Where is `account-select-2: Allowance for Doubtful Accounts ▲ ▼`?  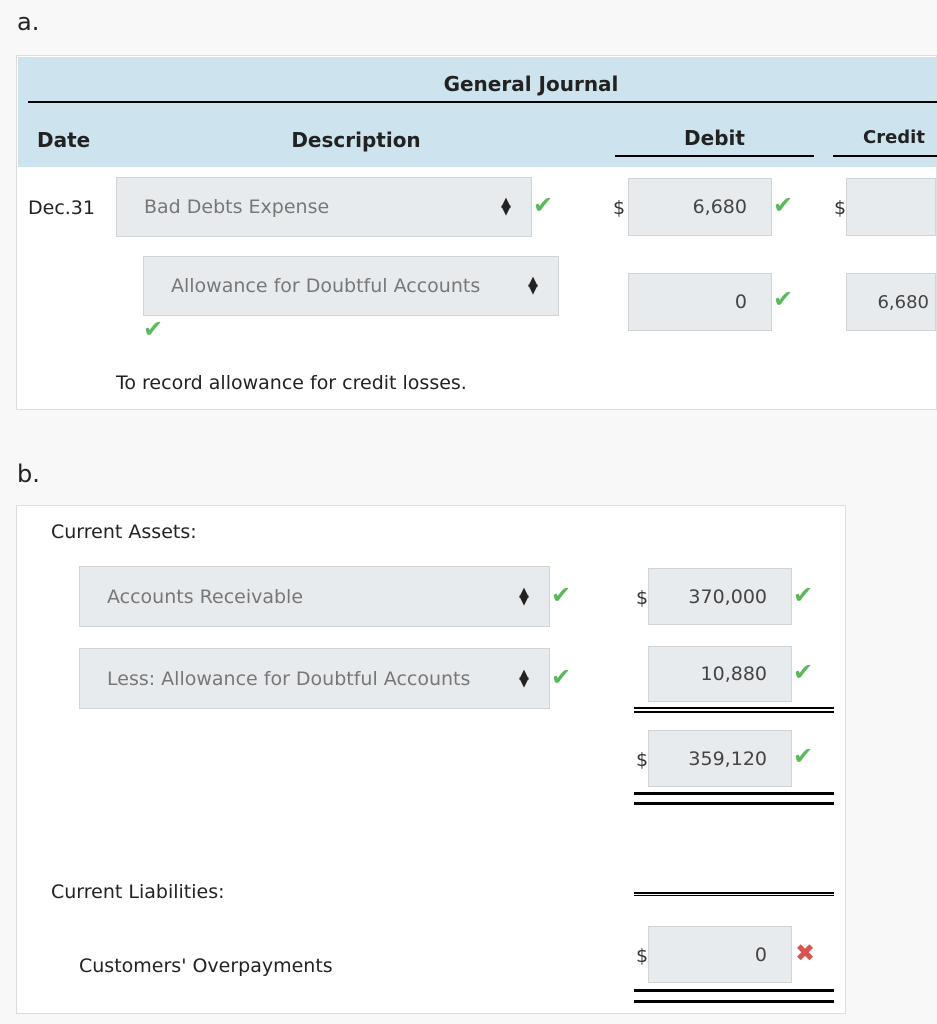 account-select-2: Allowance for Doubtful Accounts ▲ ▼ is located at coordinates (351, 286).